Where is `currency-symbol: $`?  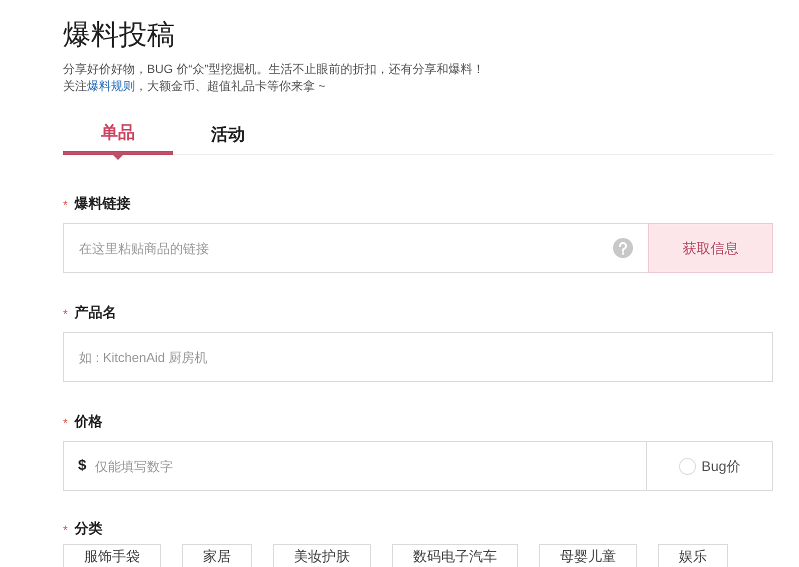 currency-symbol: $ is located at coordinates (82, 466).